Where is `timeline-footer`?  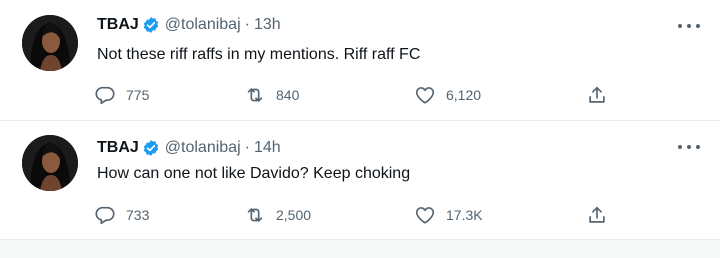 timeline-footer is located at coordinates (360, 249).